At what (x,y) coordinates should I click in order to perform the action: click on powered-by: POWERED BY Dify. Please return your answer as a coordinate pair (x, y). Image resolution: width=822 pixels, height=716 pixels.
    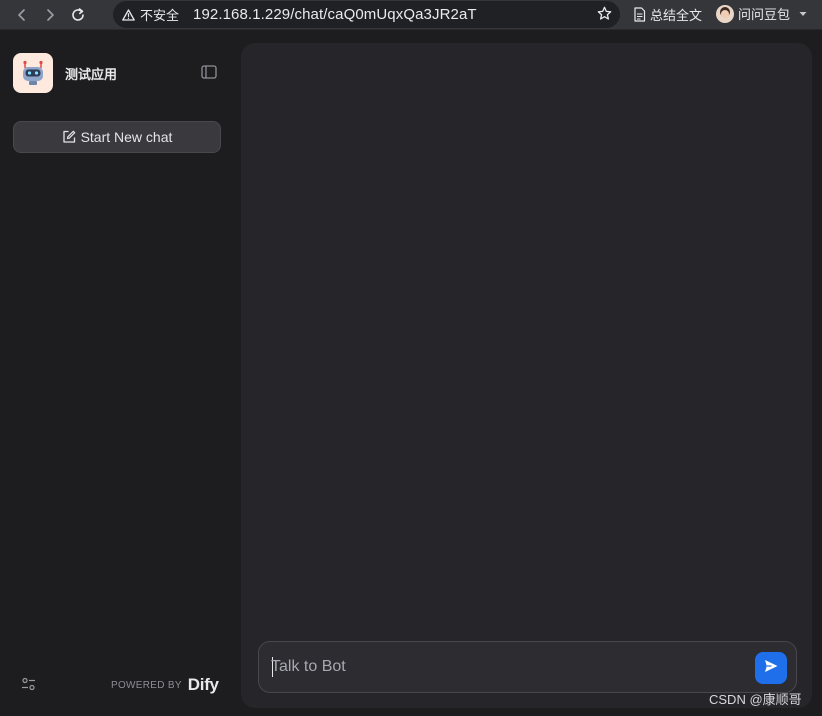
    Looking at the image, I should click on (165, 685).